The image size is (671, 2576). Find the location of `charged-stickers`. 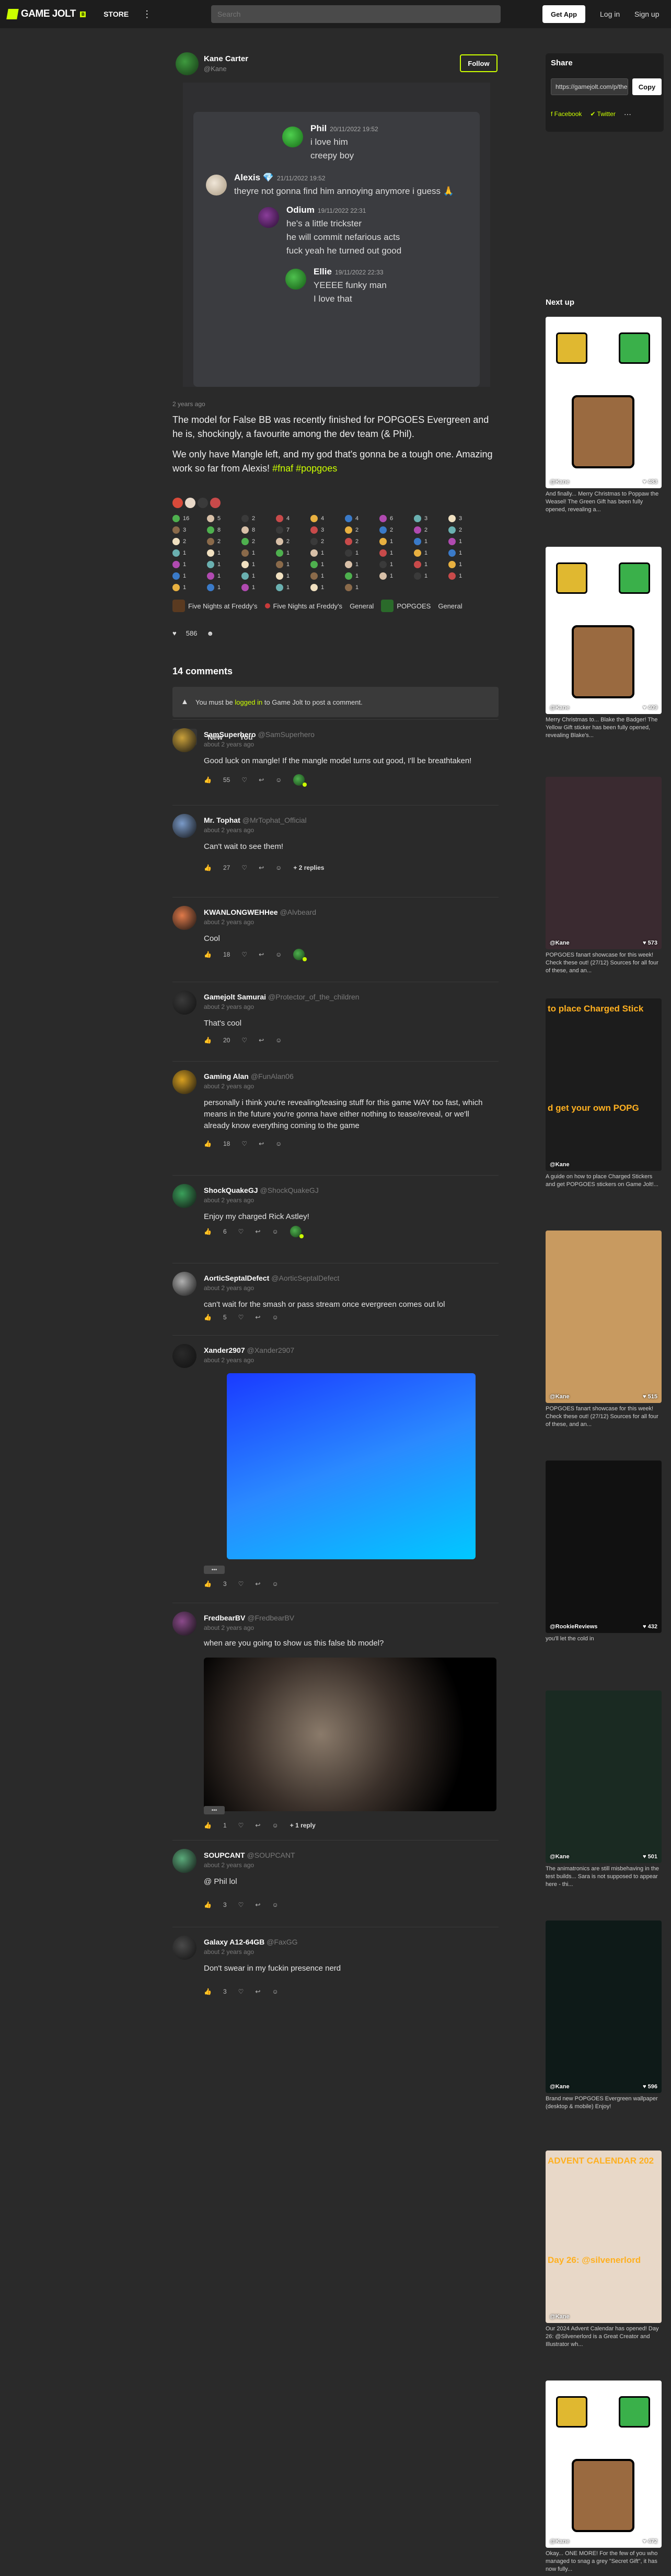

charged-stickers is located at coordinates (329, 504).